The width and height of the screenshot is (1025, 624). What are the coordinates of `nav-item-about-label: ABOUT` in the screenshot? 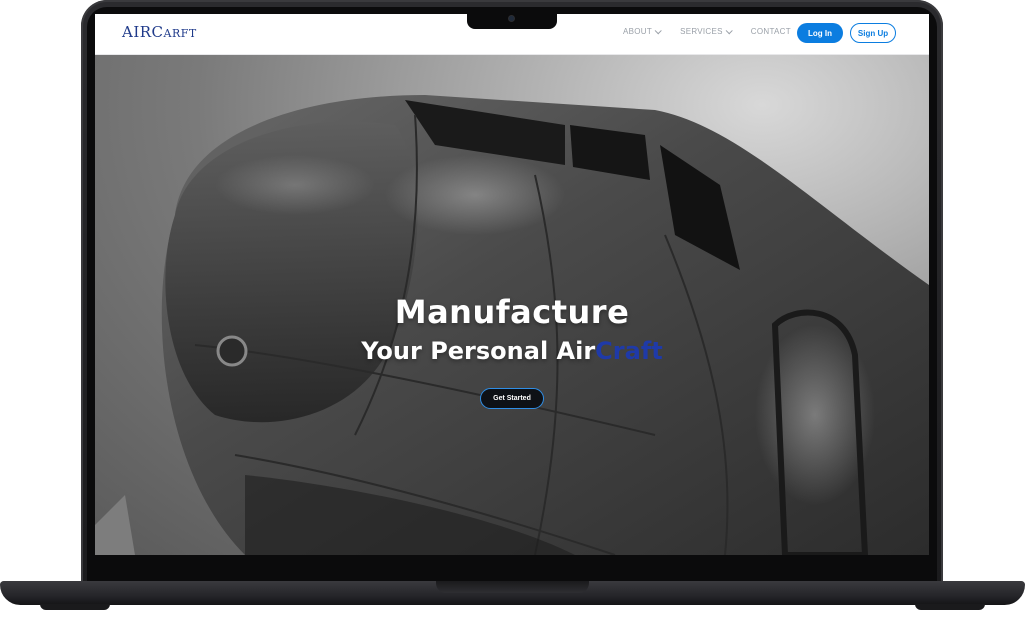 It's located at (638, 31).